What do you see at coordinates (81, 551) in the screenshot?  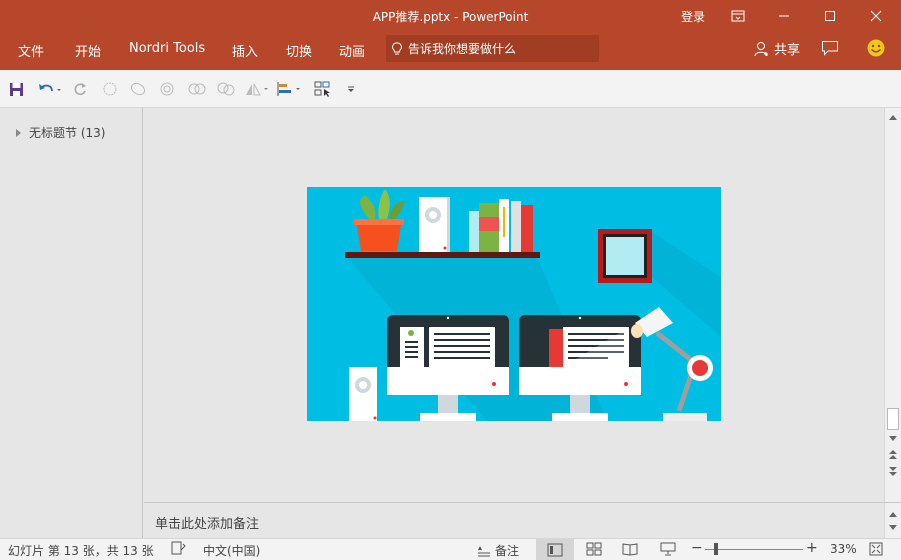 I see `slide-count-status: 幻灯片 第 13 张，共 13 张` at bounding box center [81, 551].